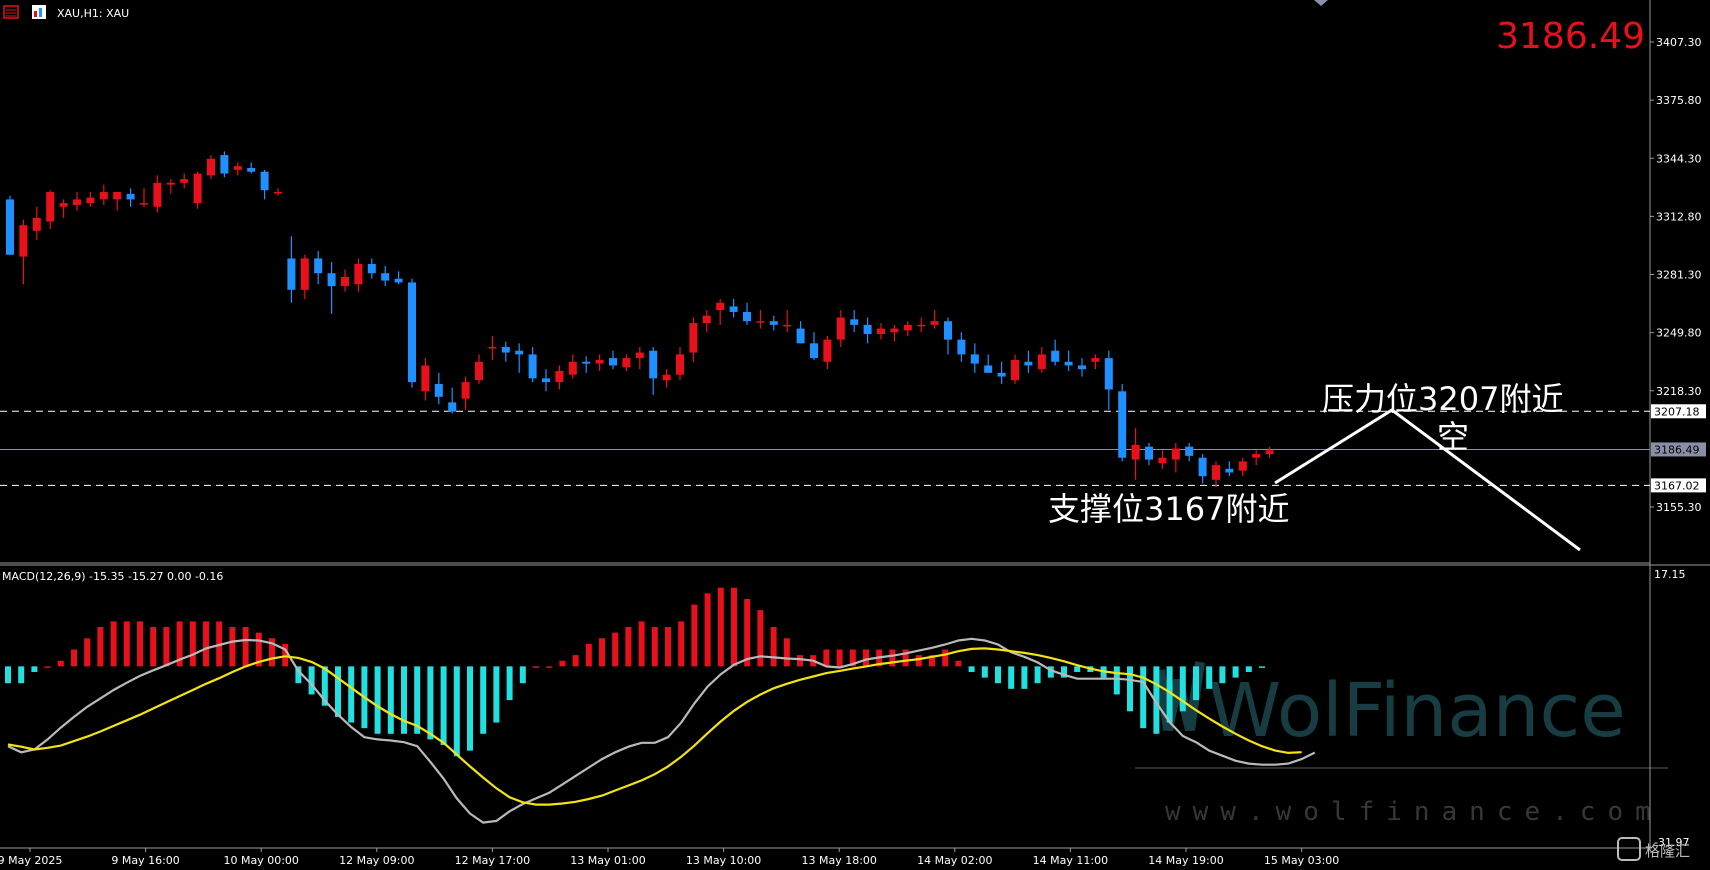 This screenshot has width=1710, height=870. Describe the element at coordinates (1168, 509) in the screenshot. I see `support-annotation: 支撑位3167附近` at that location.